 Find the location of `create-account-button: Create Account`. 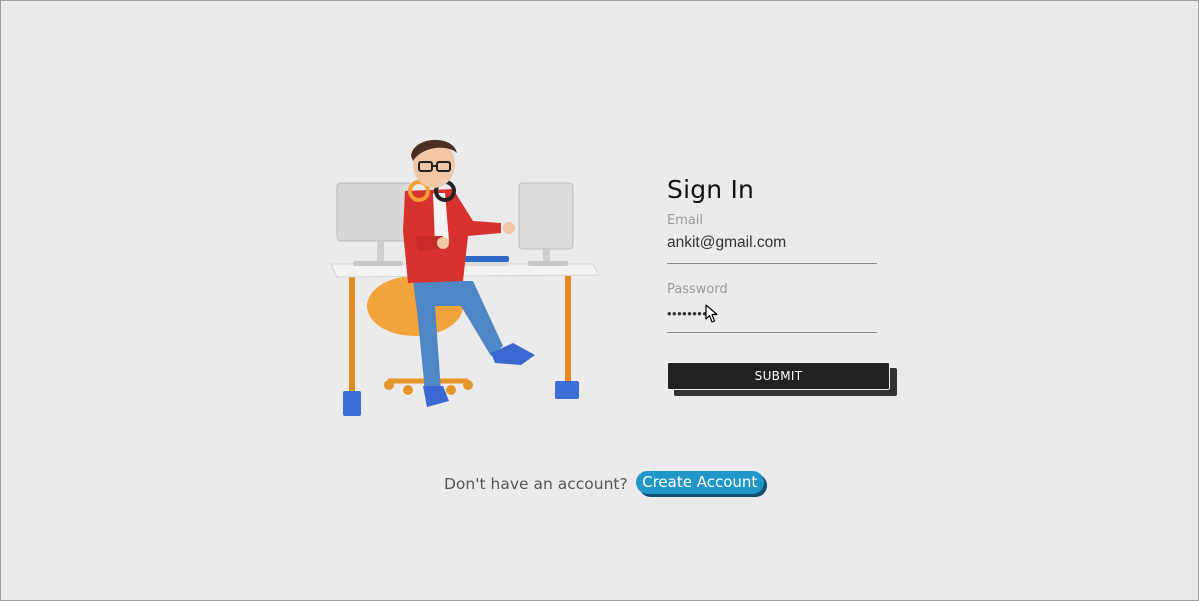

create-account-button: Create Account is located at coordinates (699, 482).